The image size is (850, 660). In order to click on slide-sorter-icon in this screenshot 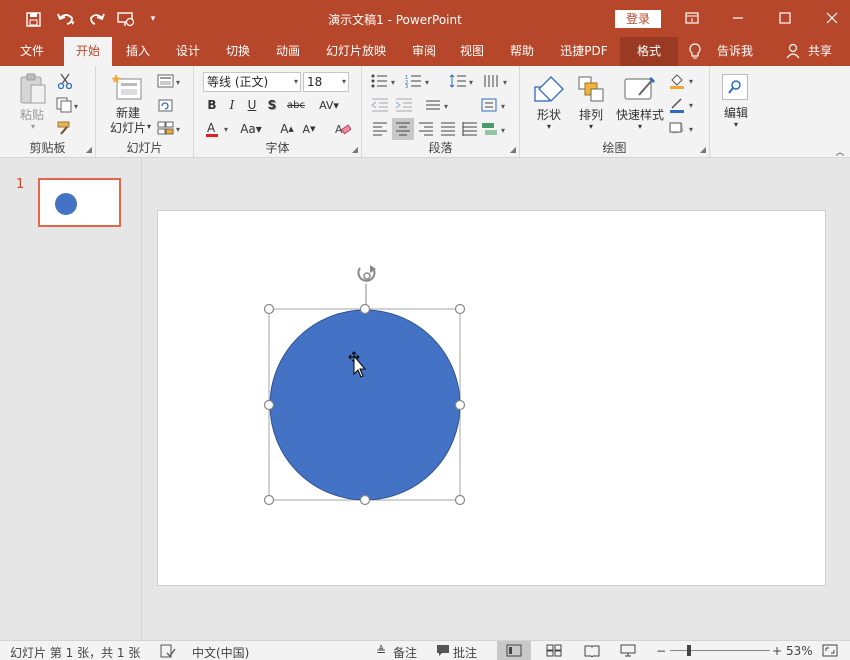, I will do `click(554, 650)`.